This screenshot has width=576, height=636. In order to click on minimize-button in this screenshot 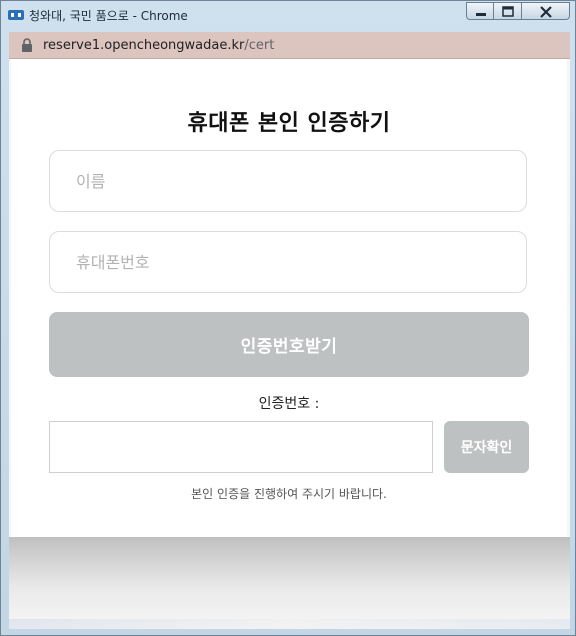, I will do `click(480, 11)`.